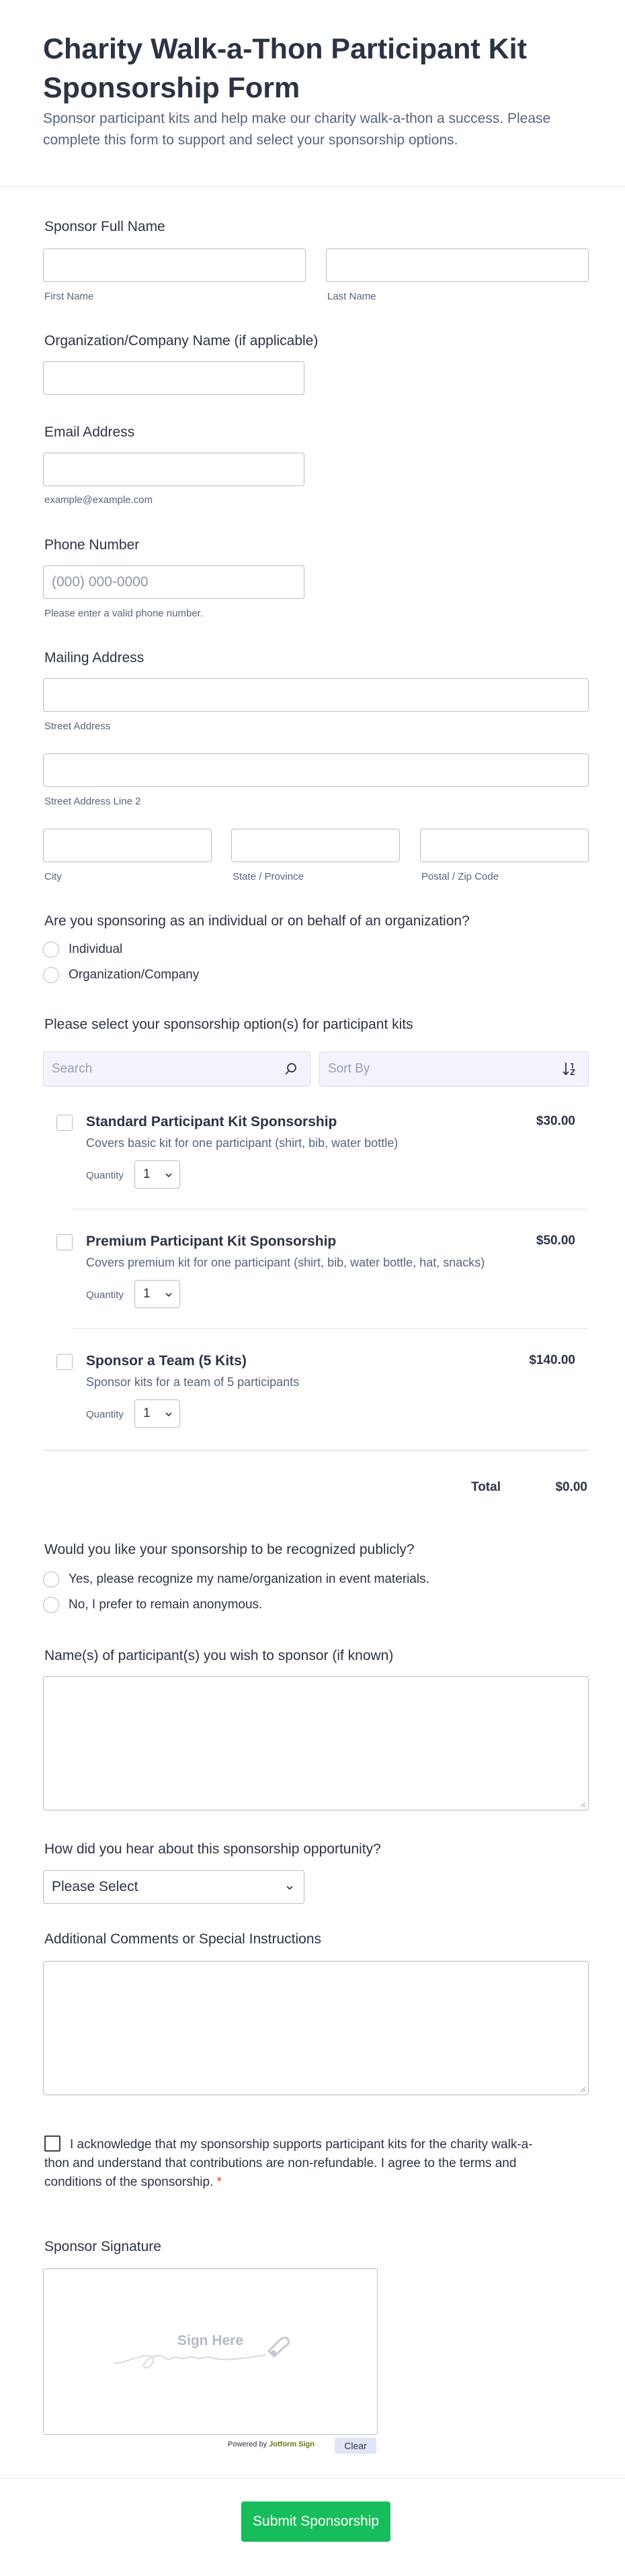  What do you see at coordinates (316, 2028) in the screenshot?
I see `comments-textarea` at bounding box center [316, 2028].